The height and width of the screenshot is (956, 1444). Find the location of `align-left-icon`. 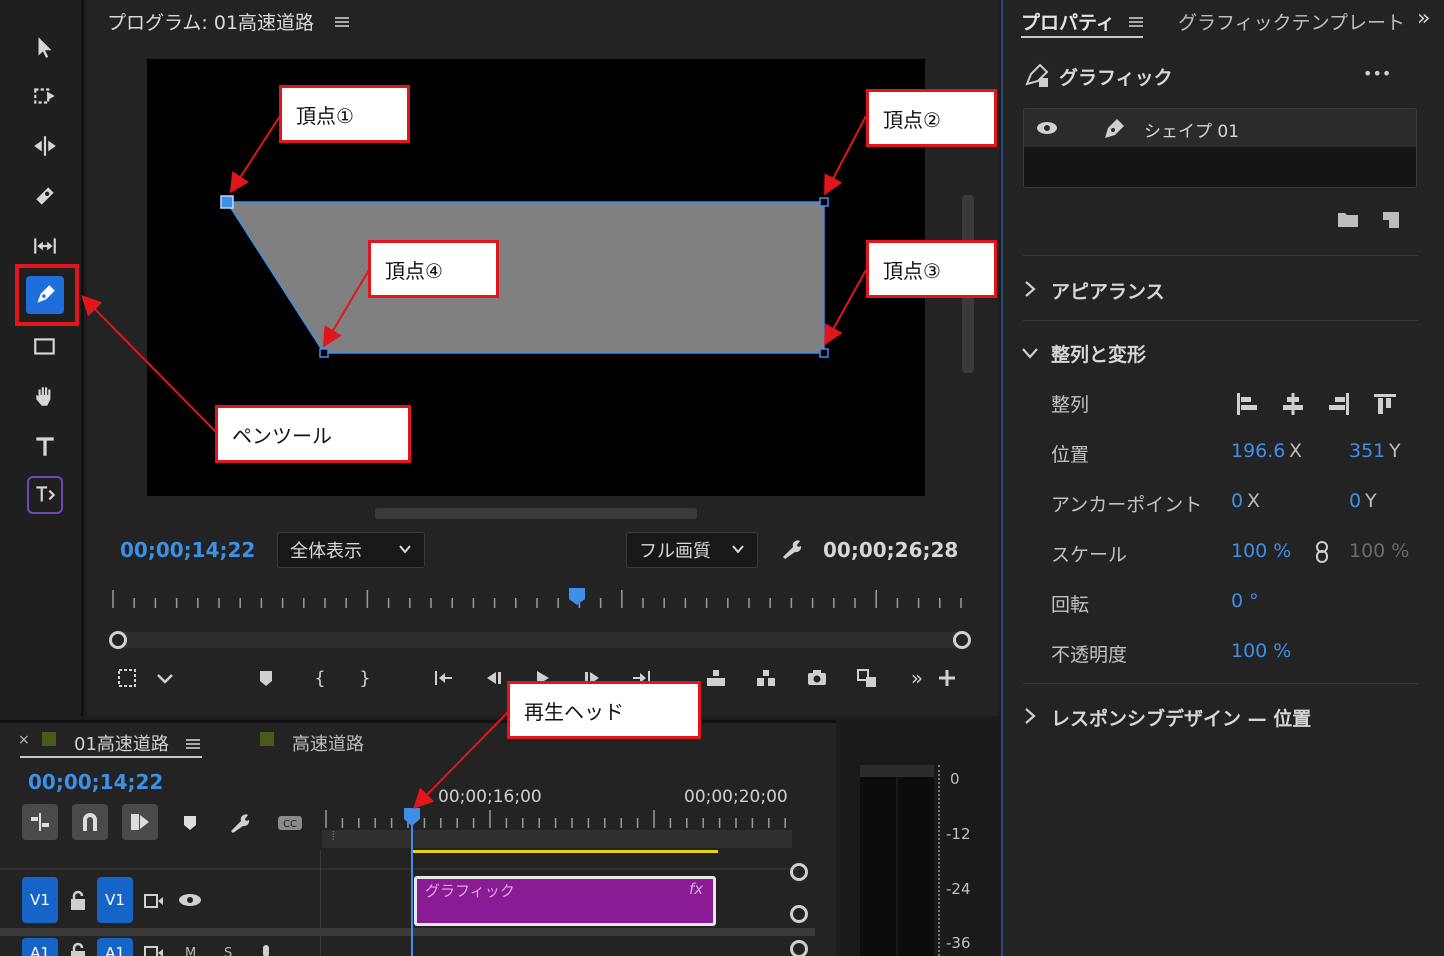

align-left-icon is located at coordinates (1247, 404).